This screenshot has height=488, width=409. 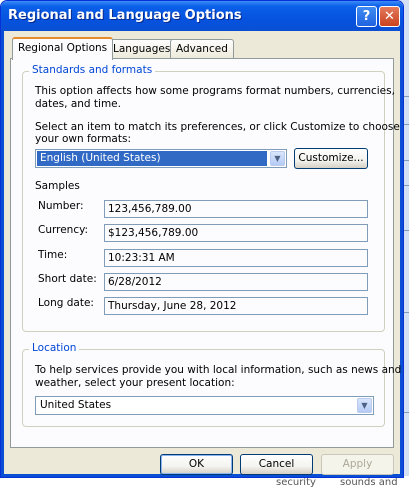 I want to click on samples-label: Samples, so click(x=57, y=186).